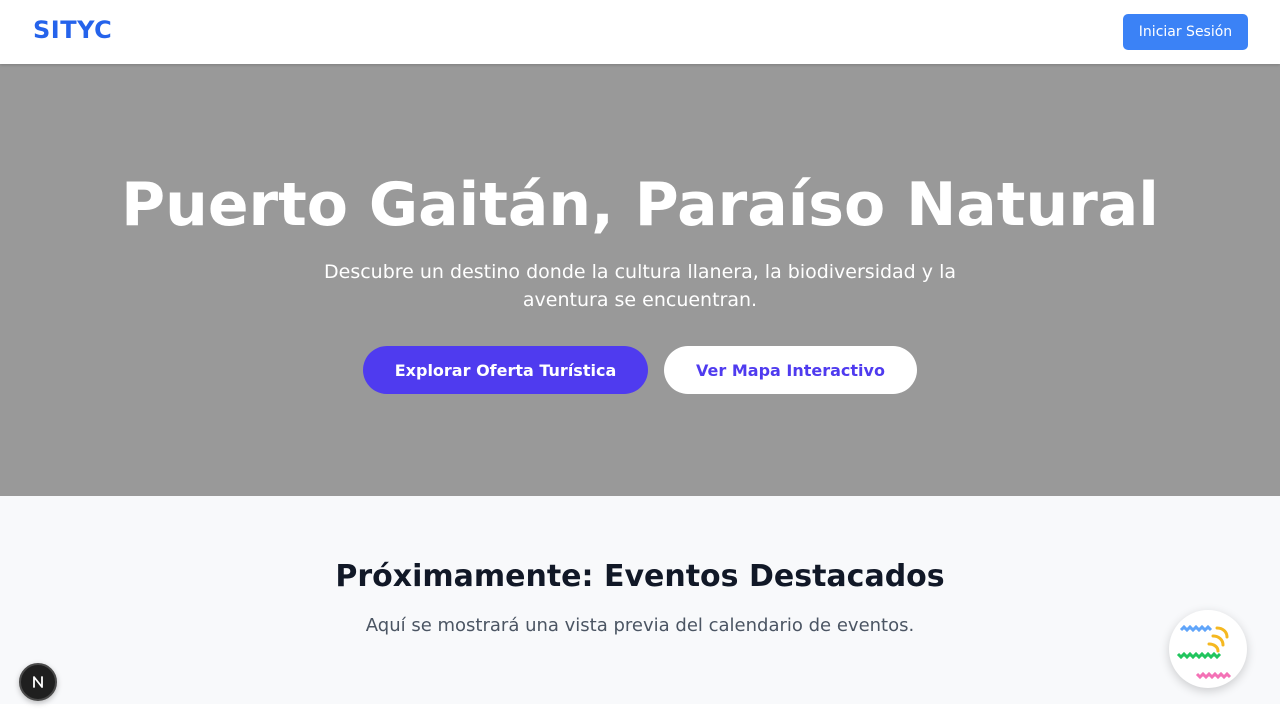 This screenshot has height=720, width=1280. Describe the element at coordinates (640, 32) in the screenshot. I see `top-navbar: SITYC Iniciar Sesión` at that location.